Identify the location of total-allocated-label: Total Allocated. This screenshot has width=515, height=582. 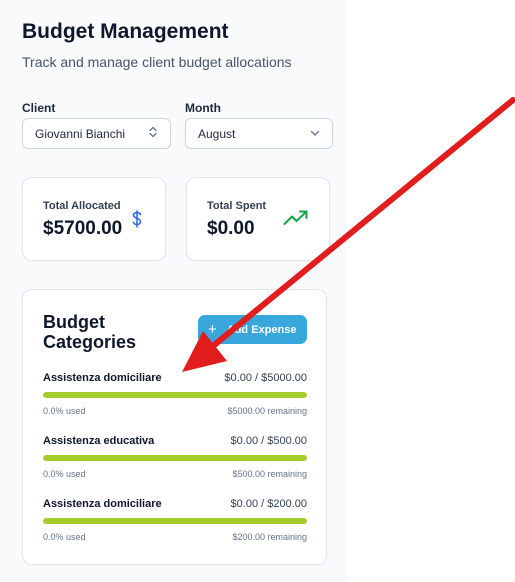
(82, 206).